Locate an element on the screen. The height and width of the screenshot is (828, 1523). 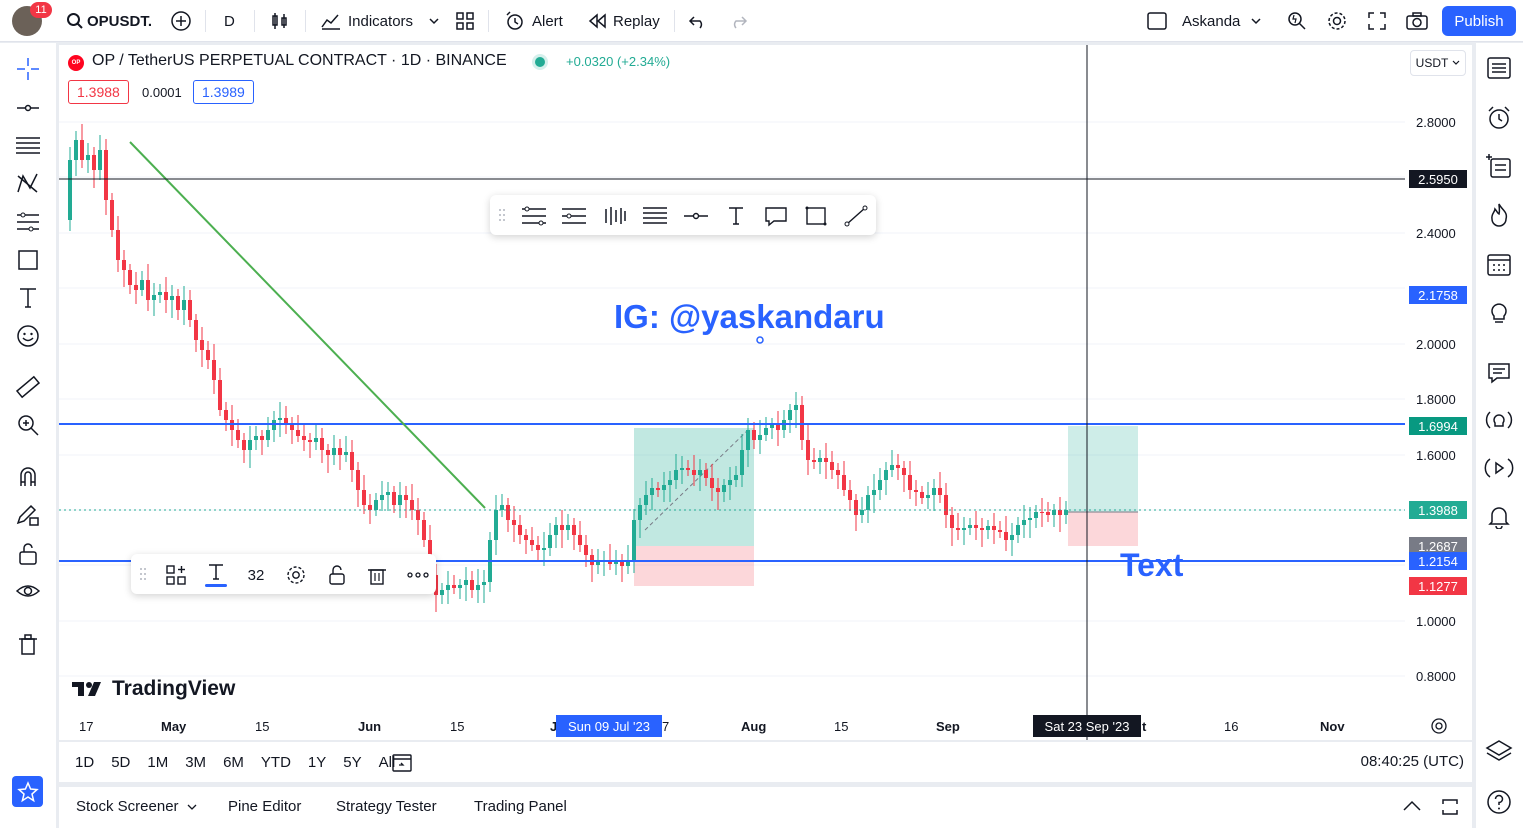
hotlists-button is located at coordinates (1499, 215).